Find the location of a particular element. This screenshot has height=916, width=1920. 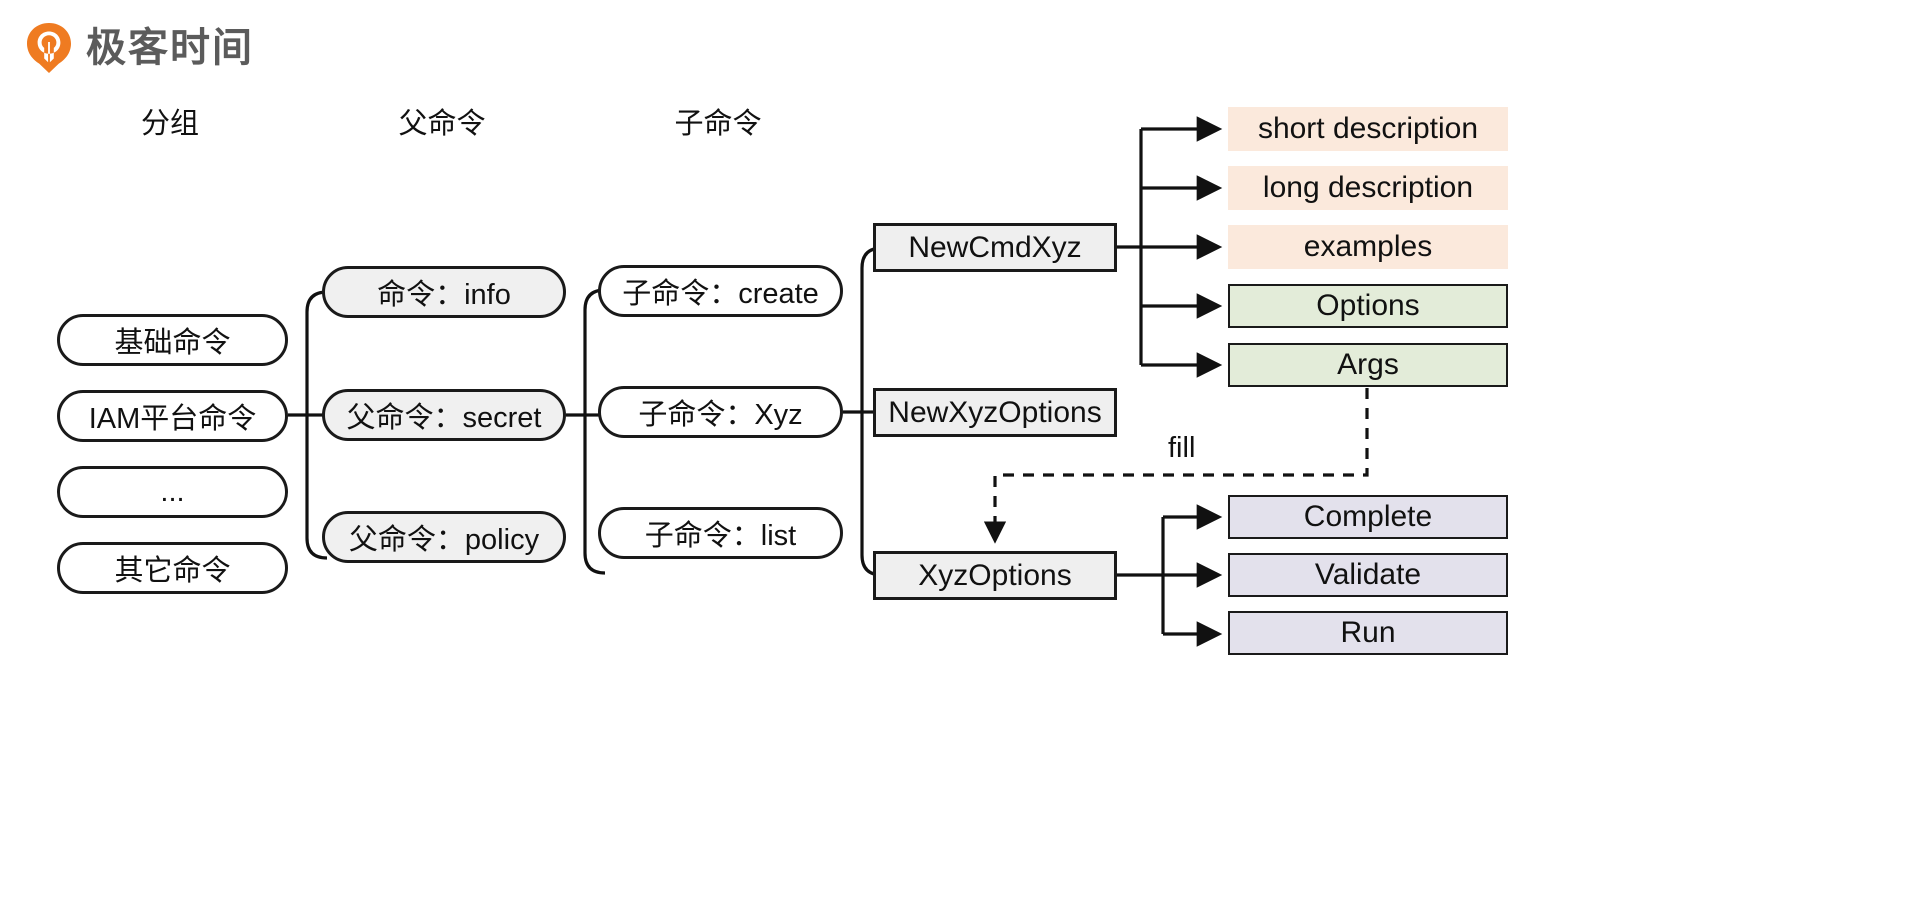

code-node-new-xyz-options: NewXyzOptions is located at coordinates (995, 412).